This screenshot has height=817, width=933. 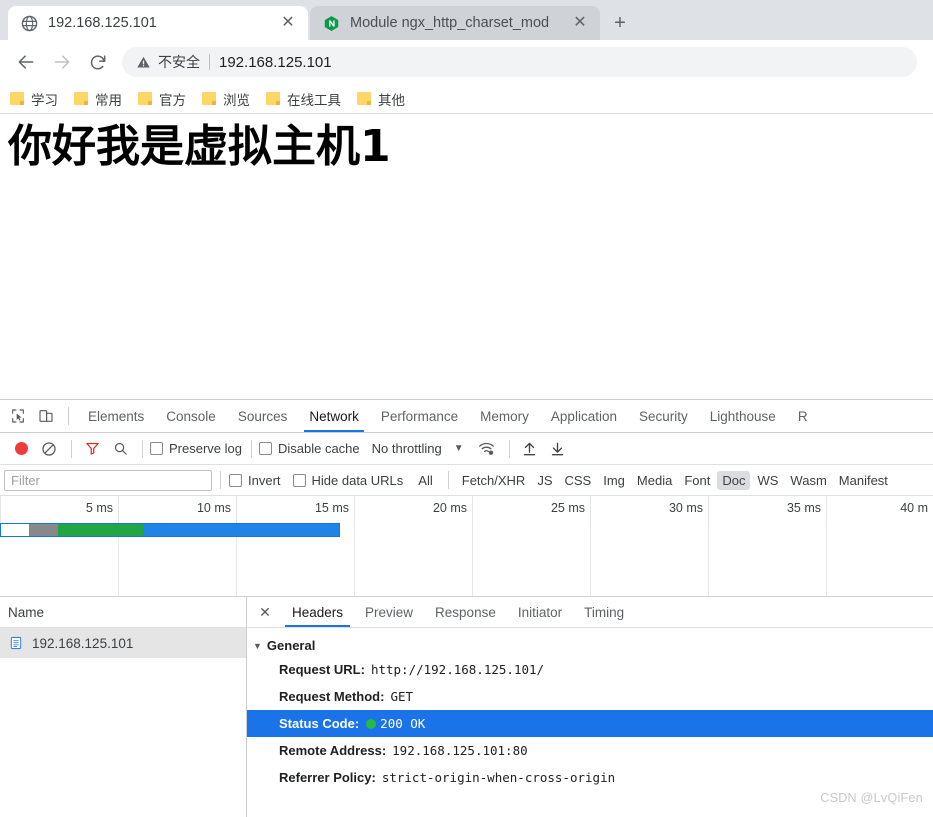 I want to click on details-tab-preview: Preview, so click(x=389, y=612).